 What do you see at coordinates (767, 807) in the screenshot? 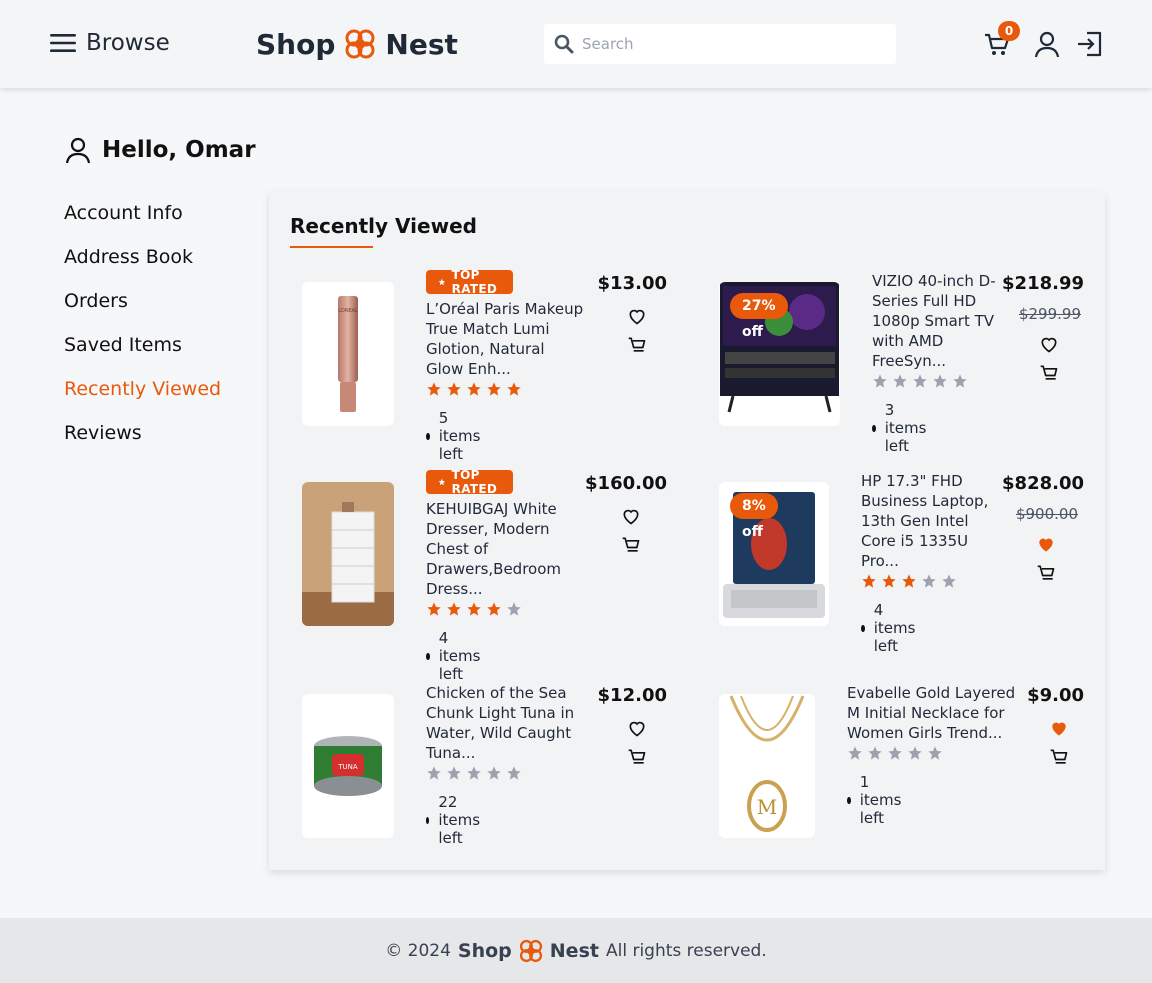
I see `svg-text: M` at bounding box center [767, 807].